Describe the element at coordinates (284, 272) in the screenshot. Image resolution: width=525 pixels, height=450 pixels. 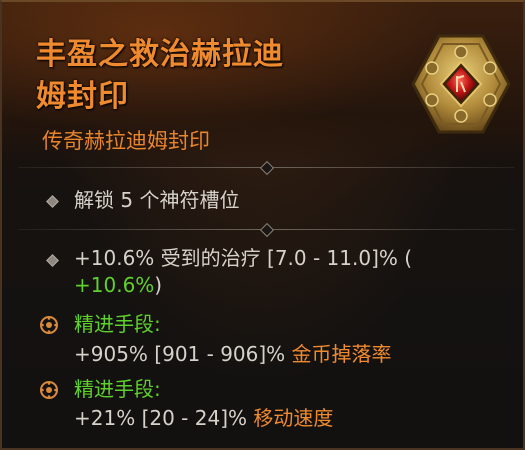
I see `affix-healing-received: +10.6% 受到的治疗 [7.0 - 11.0]% ( +10.6%)` at that location.